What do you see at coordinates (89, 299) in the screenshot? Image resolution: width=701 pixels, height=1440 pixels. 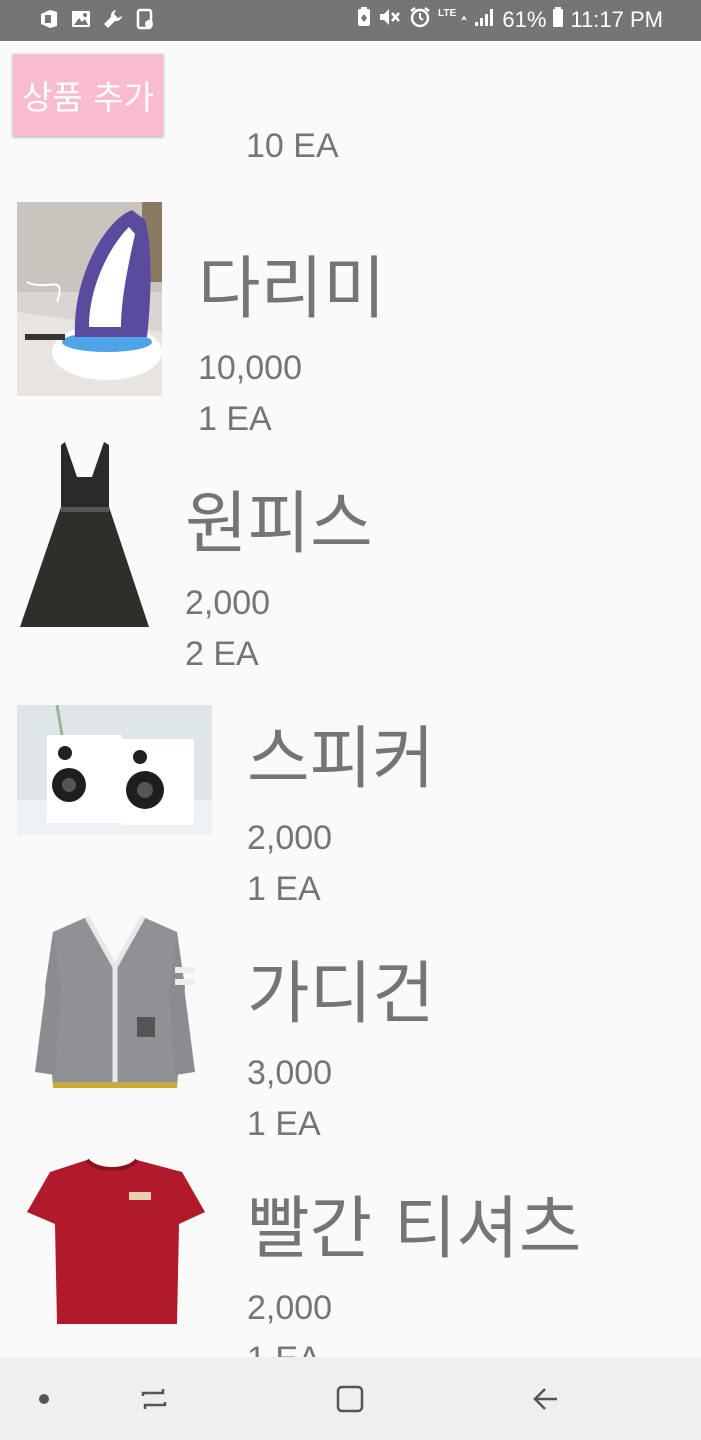 I see `iron-image` at bounding box center [89, 299].